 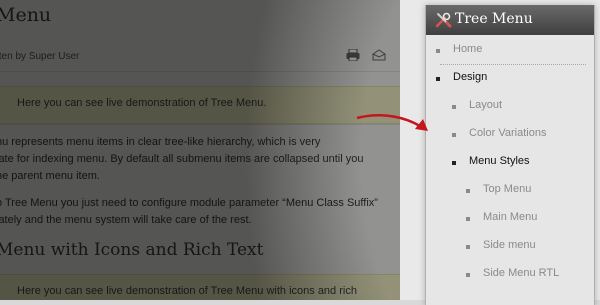 I want to click on tree-menu-item-label: Design, so click(x=470, y=77).